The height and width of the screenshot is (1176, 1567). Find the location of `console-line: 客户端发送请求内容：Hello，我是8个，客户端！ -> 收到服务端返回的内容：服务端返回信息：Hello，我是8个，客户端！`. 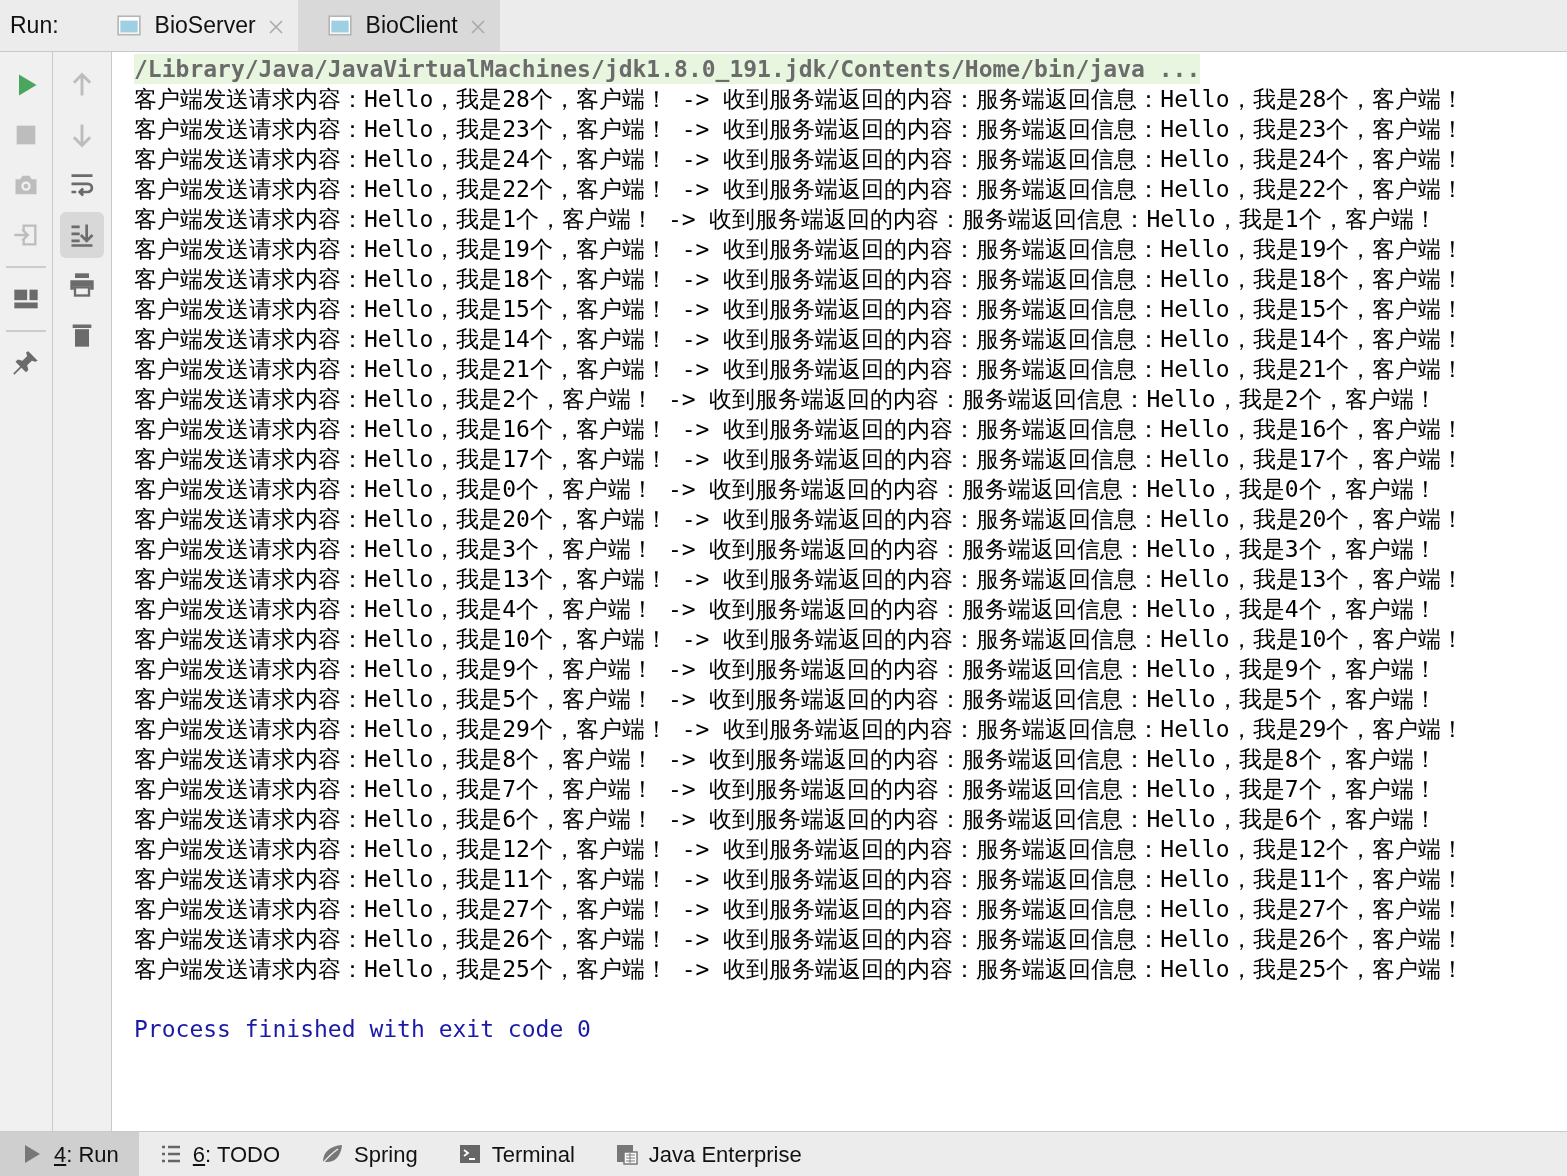

console-line: 客户端发送请求内容：Hello，我是8个，客户端！ -> 收到服务端返回的内容：服务端返回信息：Hello，我是8个，客户端！ is located at coordinates (786, 759).